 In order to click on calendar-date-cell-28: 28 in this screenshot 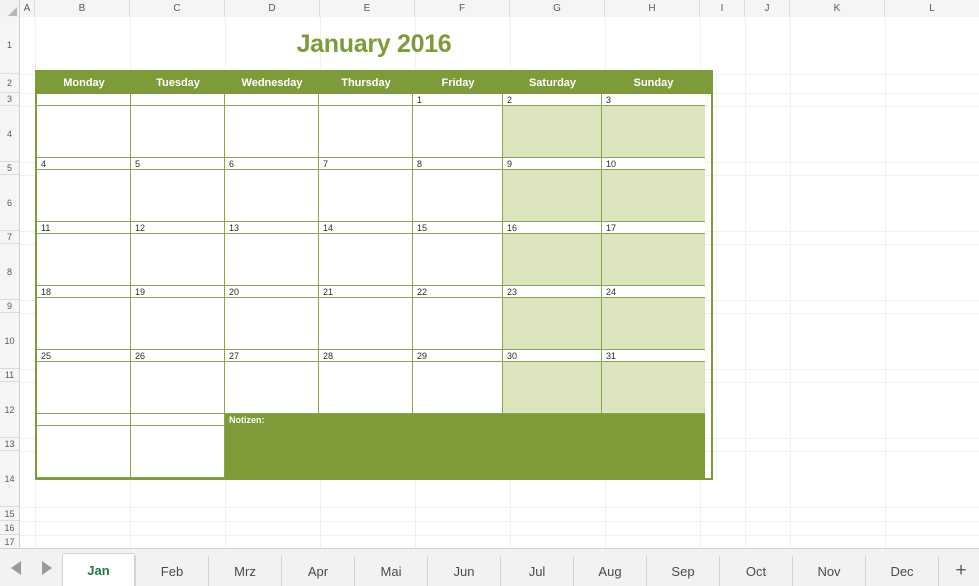, I will do `click(366, 356)`.